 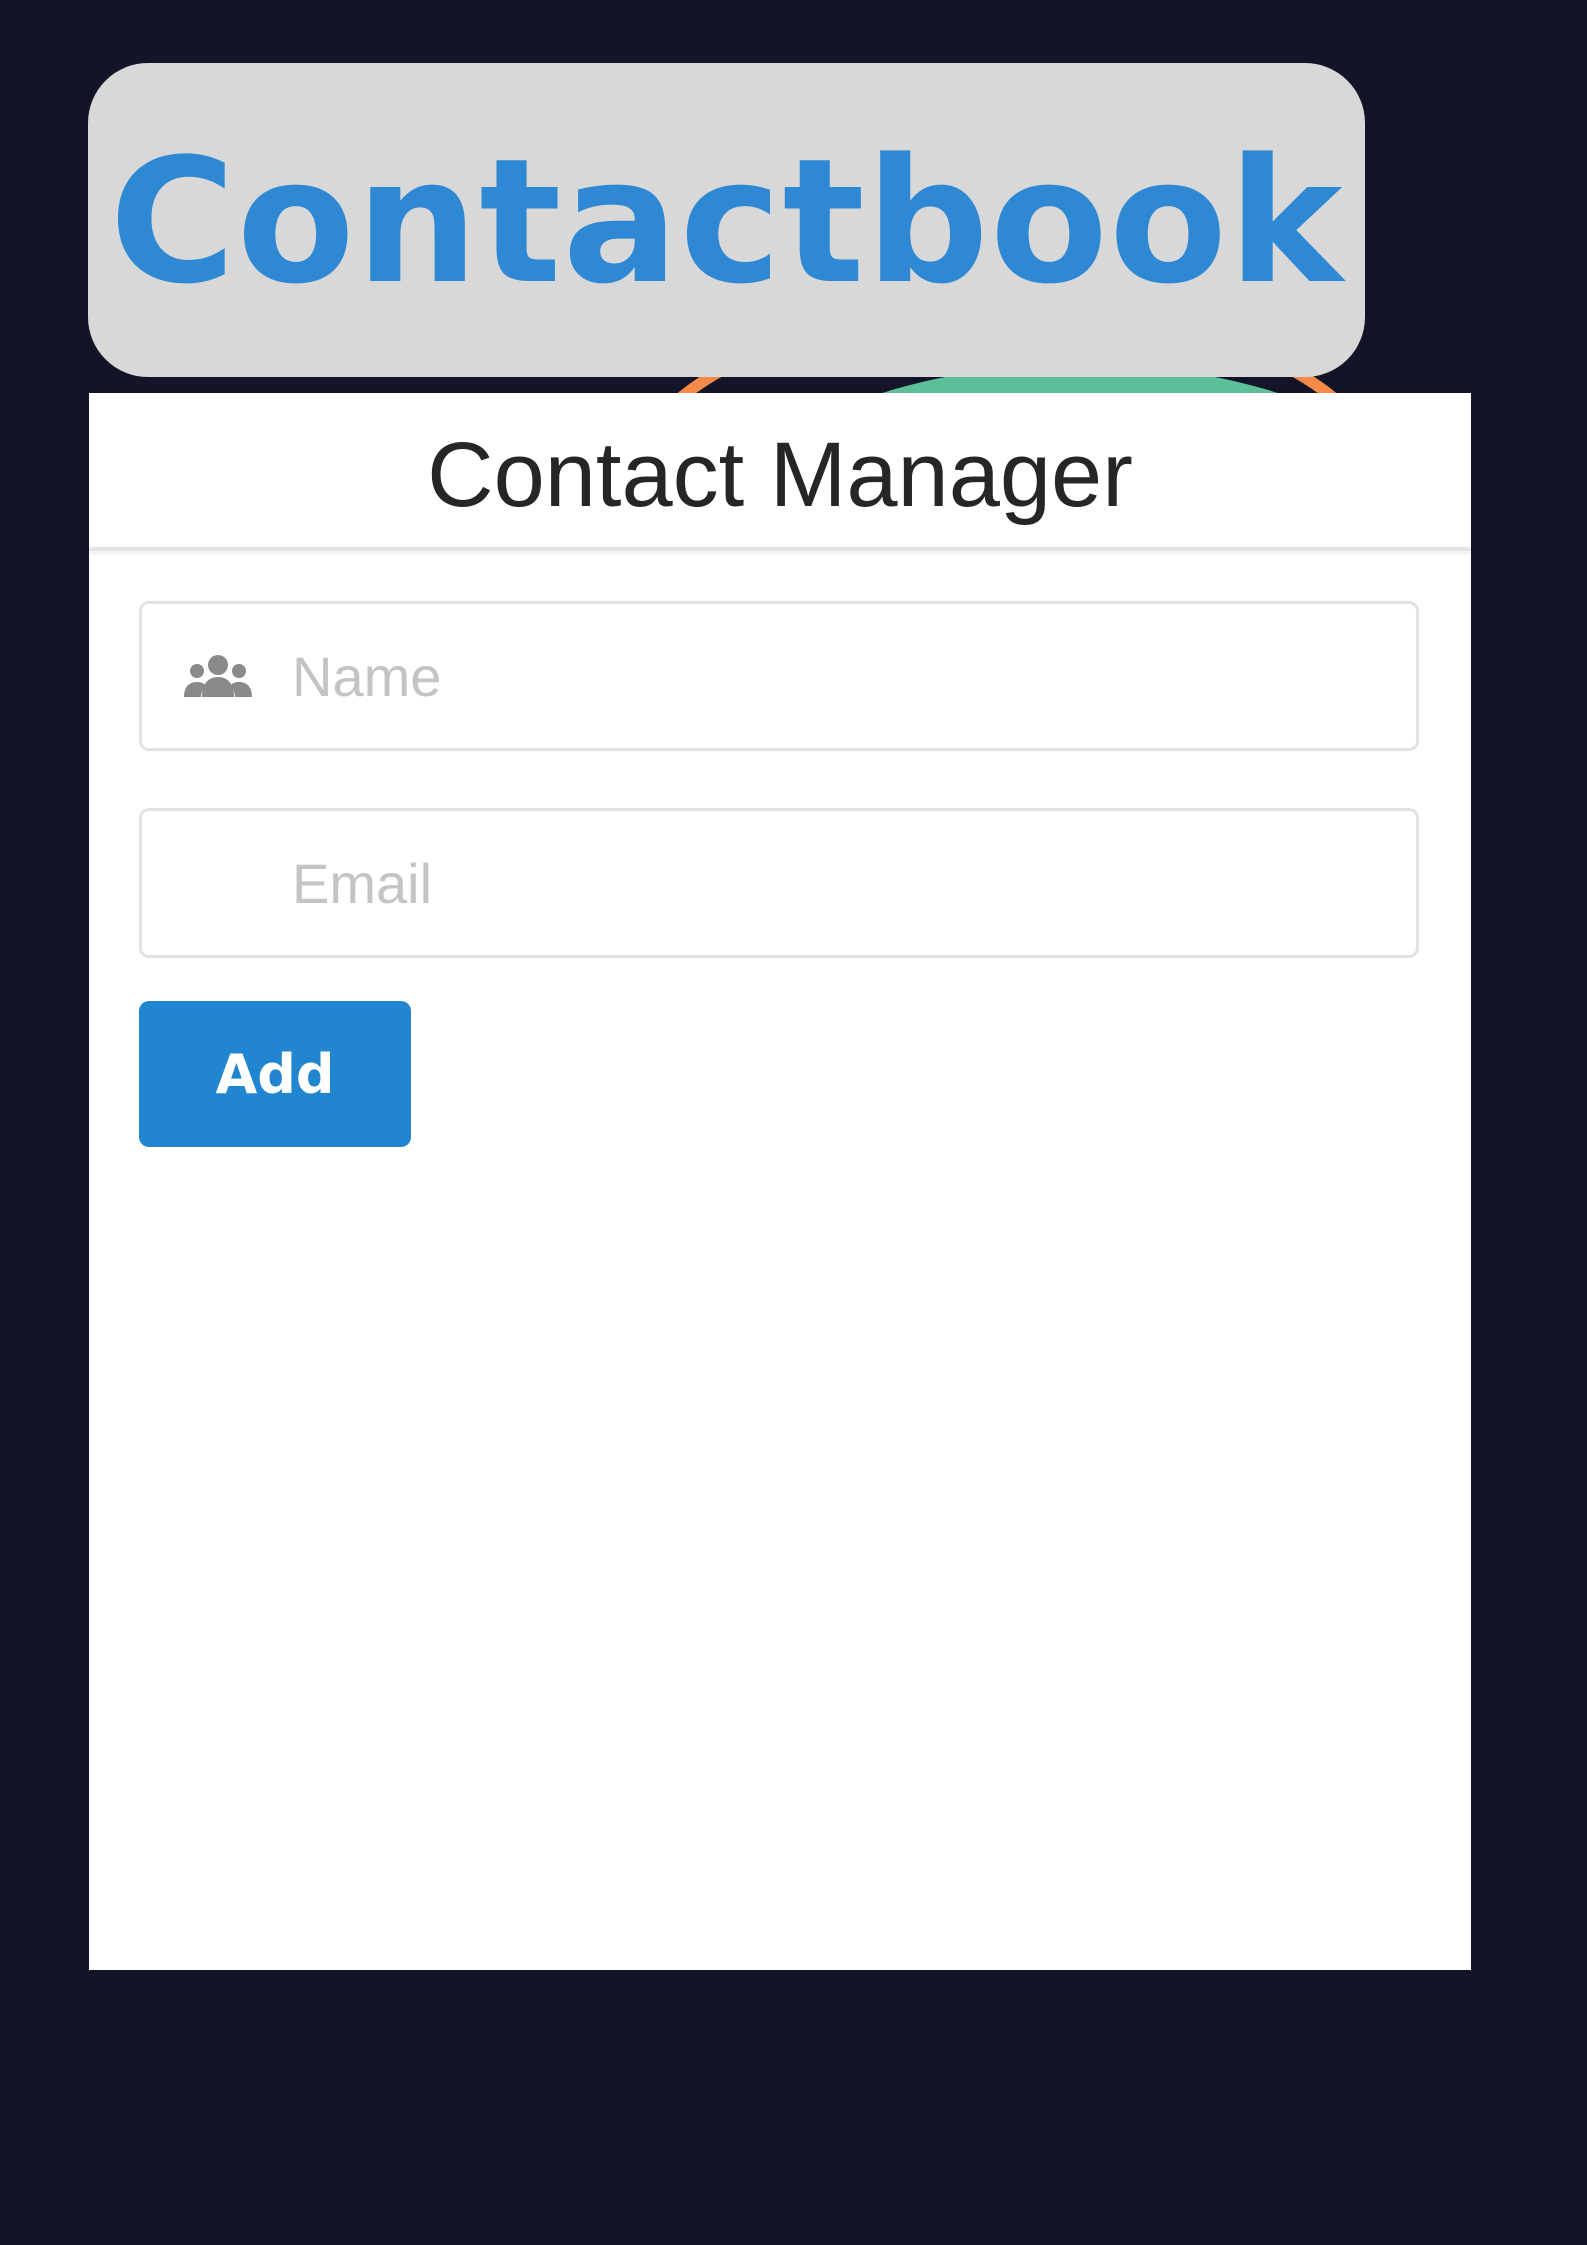 I want to click on add-button: Add, so click(x=275, y=1074).